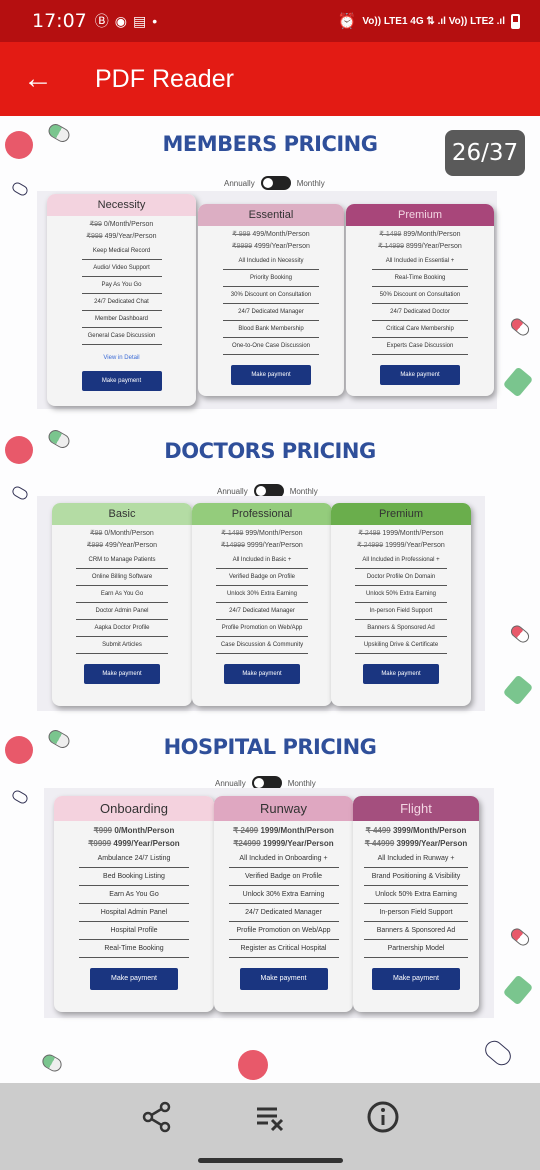 This screenshot has height=1170, width=540. Describe the element at coordinates (420, 329) in the screenshot. I see `plan-feature: Critical Care Membership` at that location.